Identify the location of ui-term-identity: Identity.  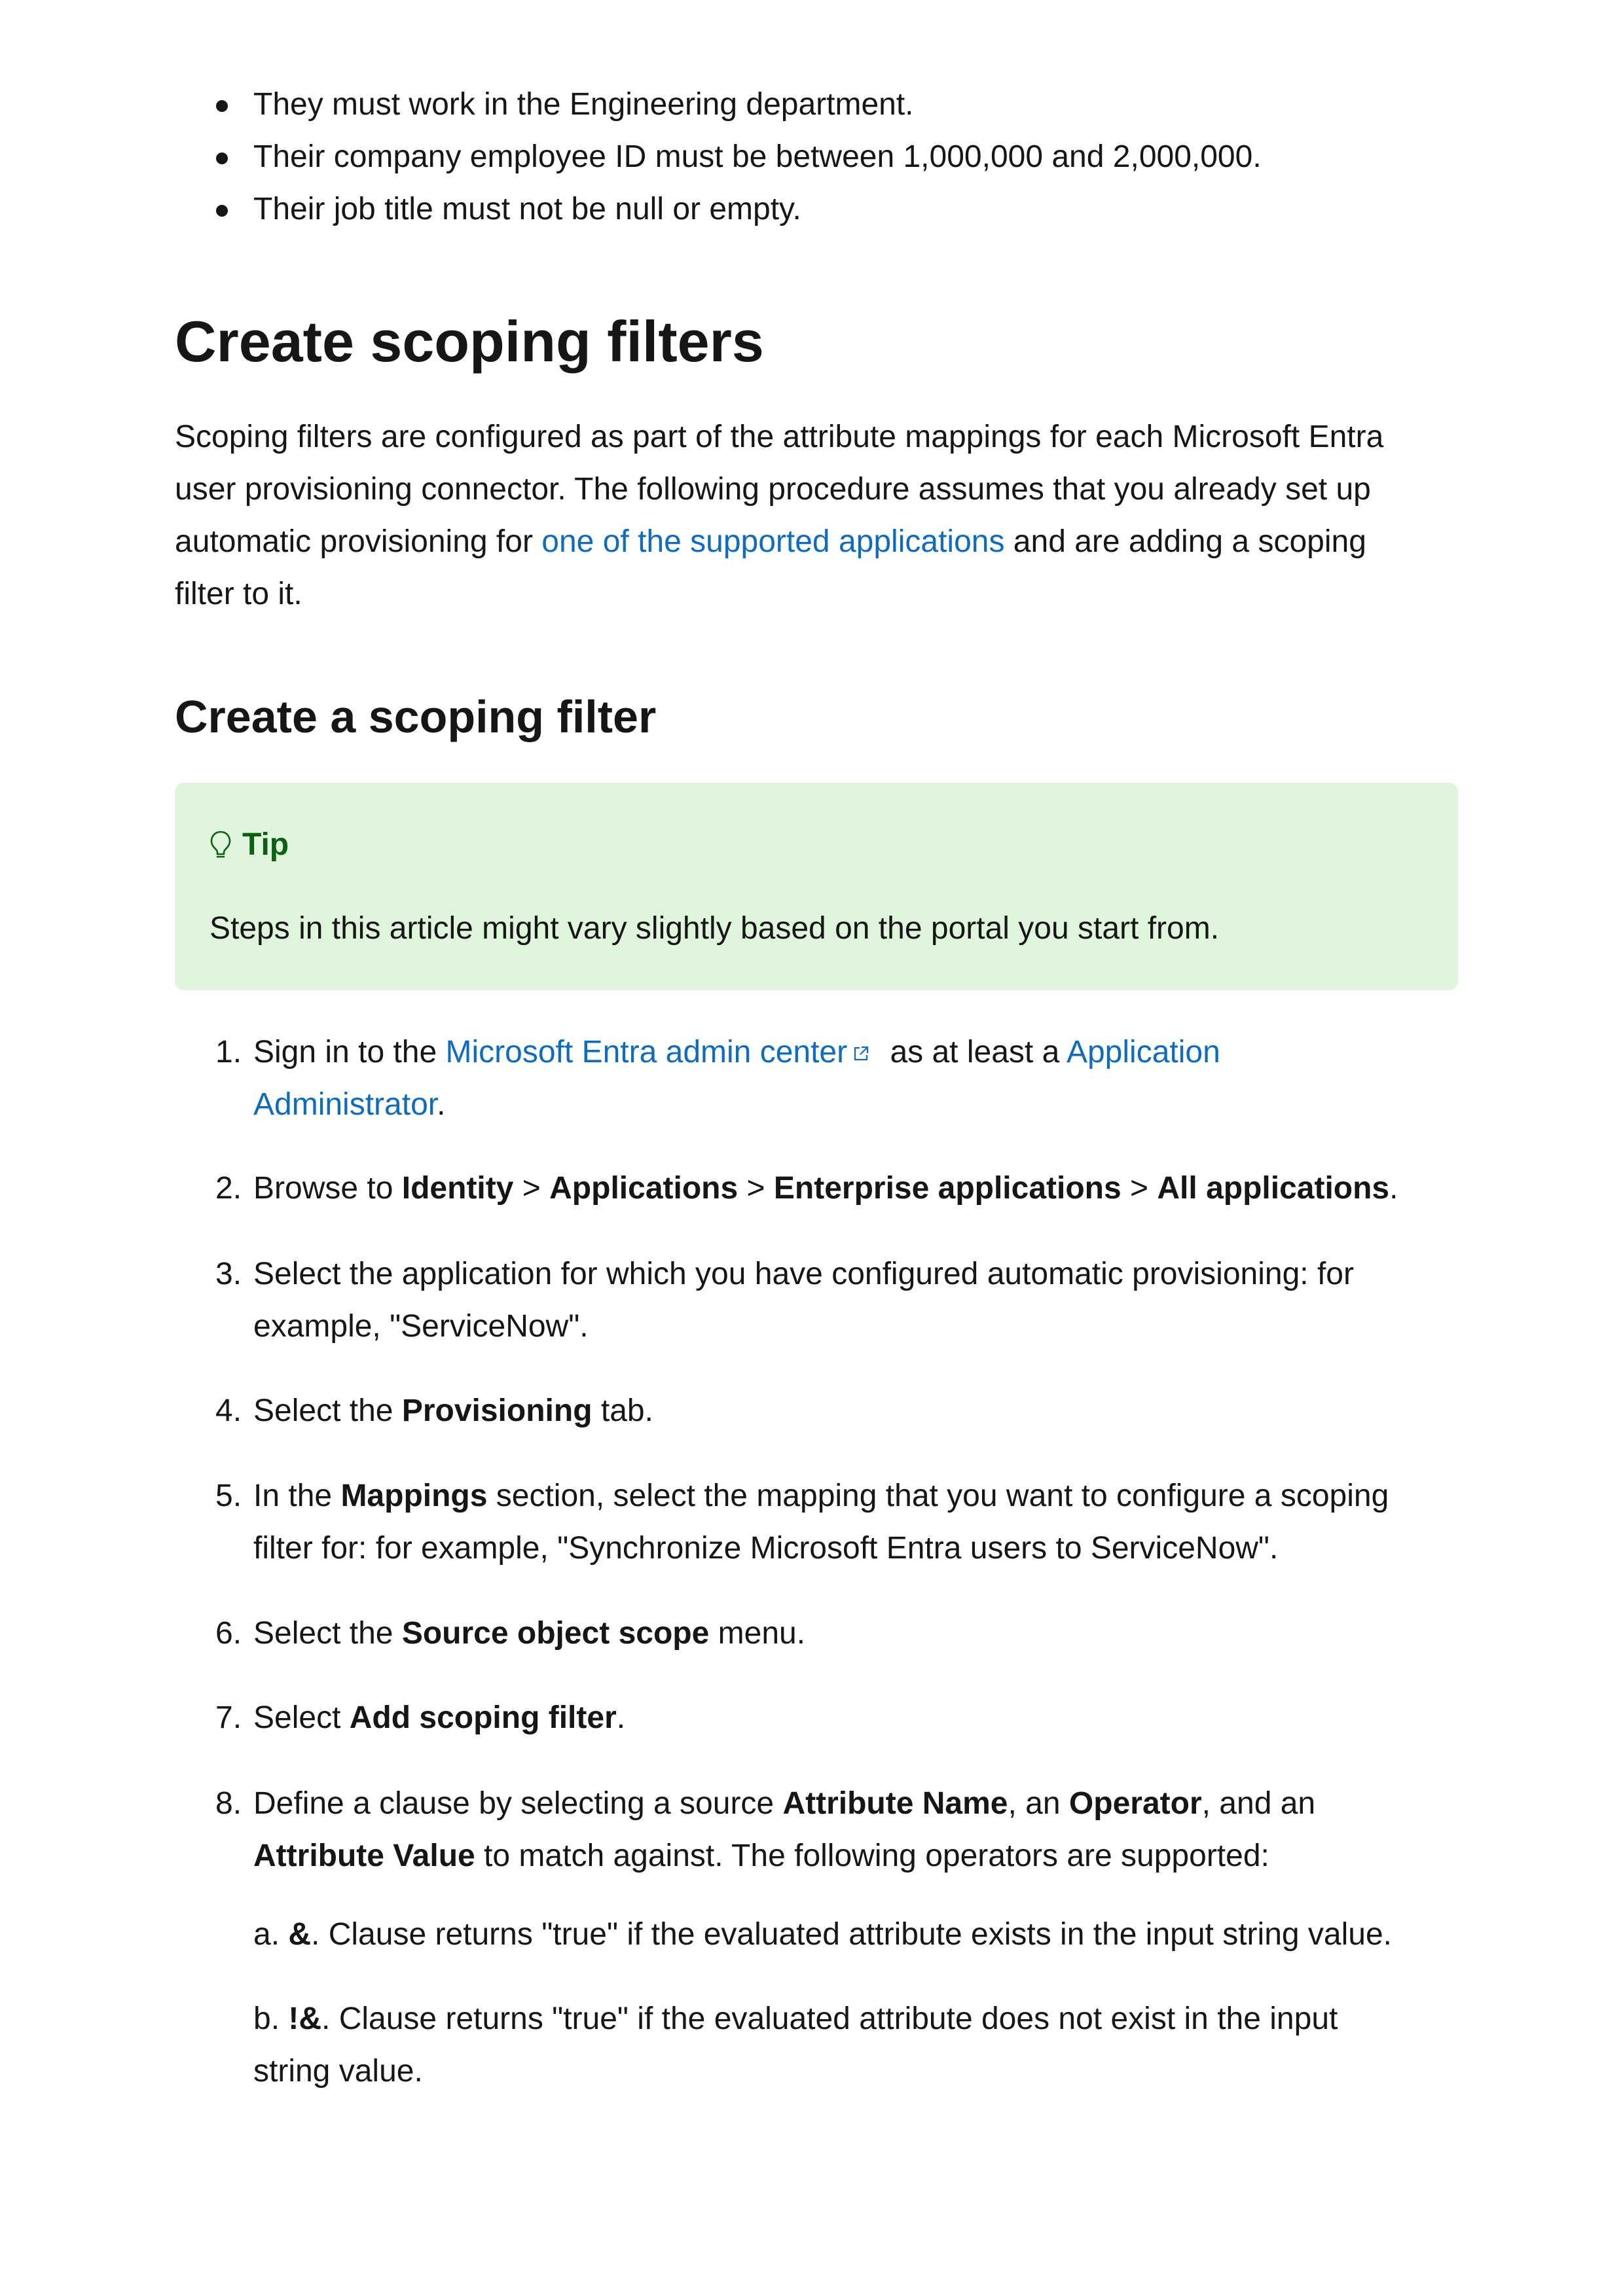
(457, 1188).